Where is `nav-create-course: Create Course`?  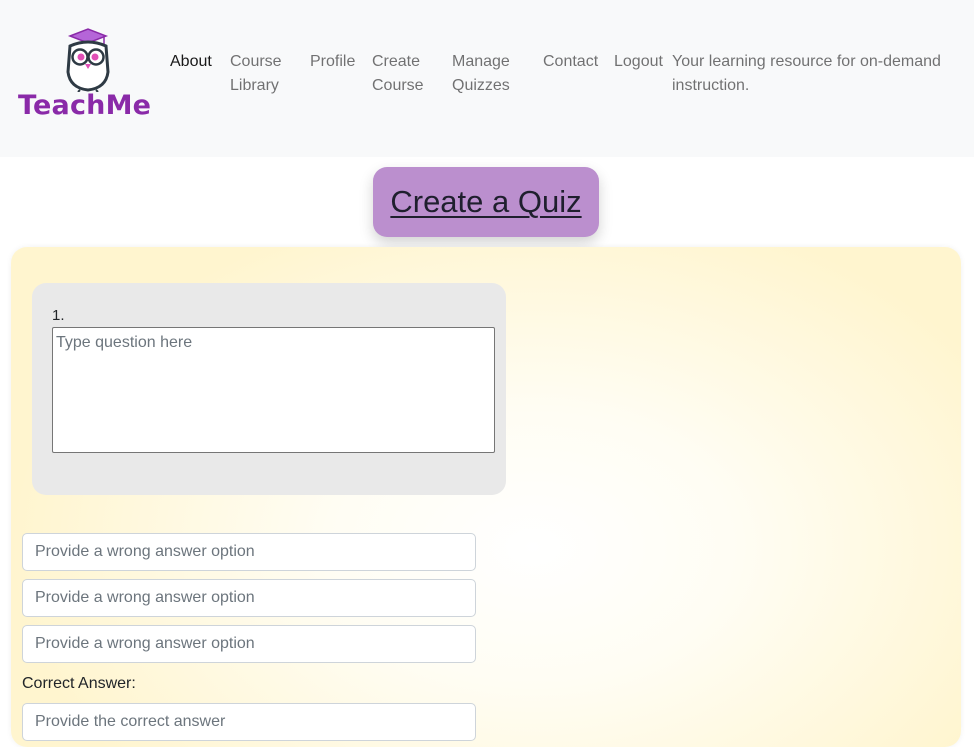 nav-create-course: Create Course is located at coordinates (402, 74).